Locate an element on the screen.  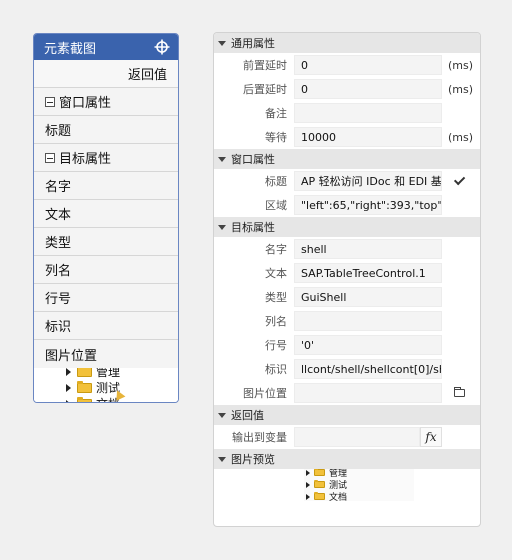
target-props-group: 目标属性 is located at coordinates (106, 158).